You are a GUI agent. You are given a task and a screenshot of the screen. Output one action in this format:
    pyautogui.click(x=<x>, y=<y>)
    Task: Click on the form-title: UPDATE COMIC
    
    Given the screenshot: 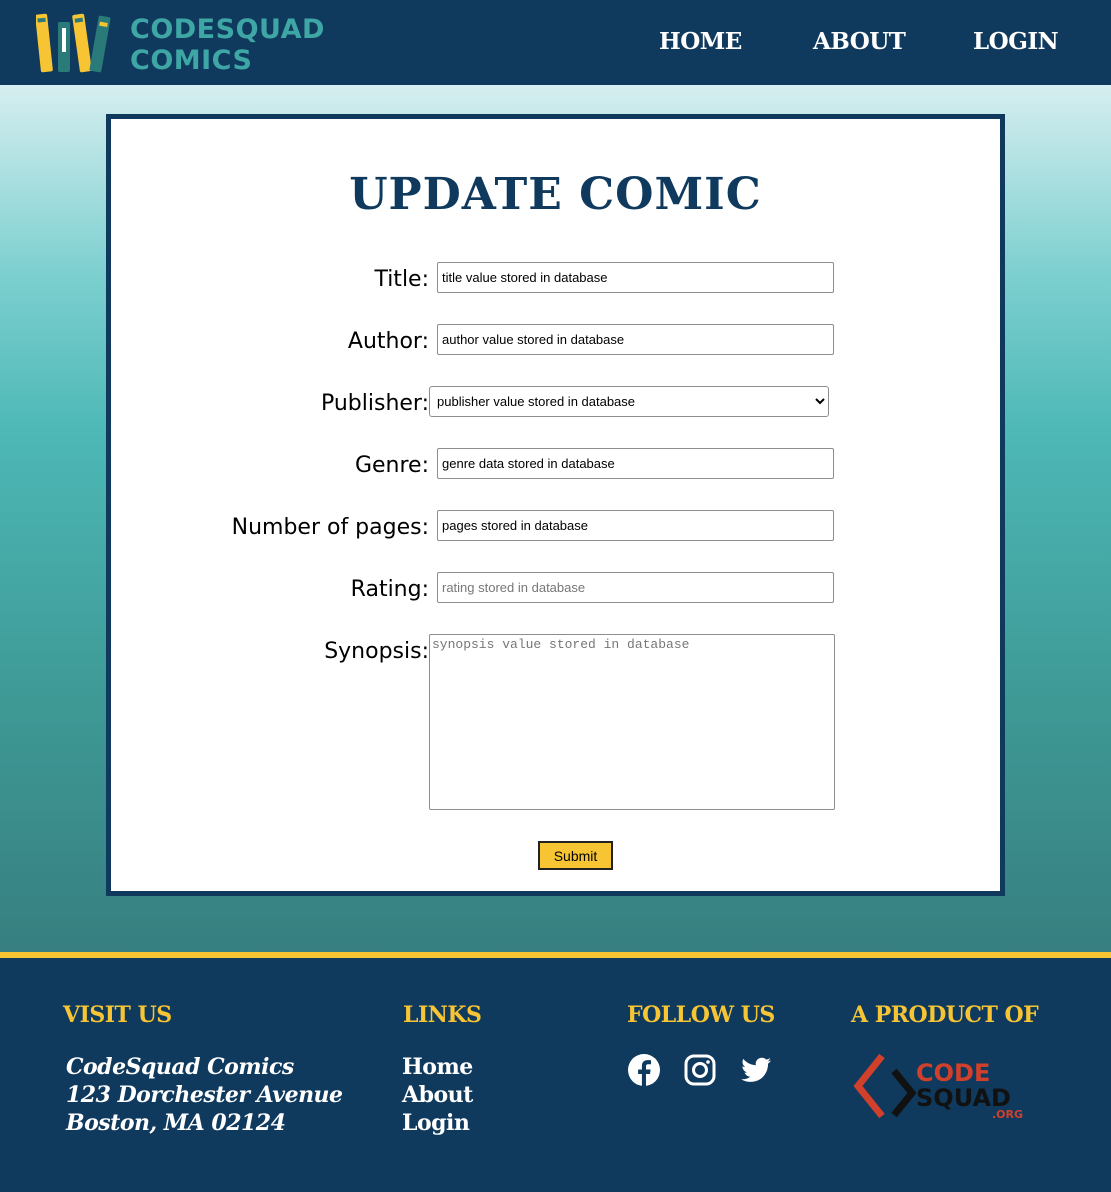 What is the action you would take?
    pyautogui.click(x=555, y=194)
    